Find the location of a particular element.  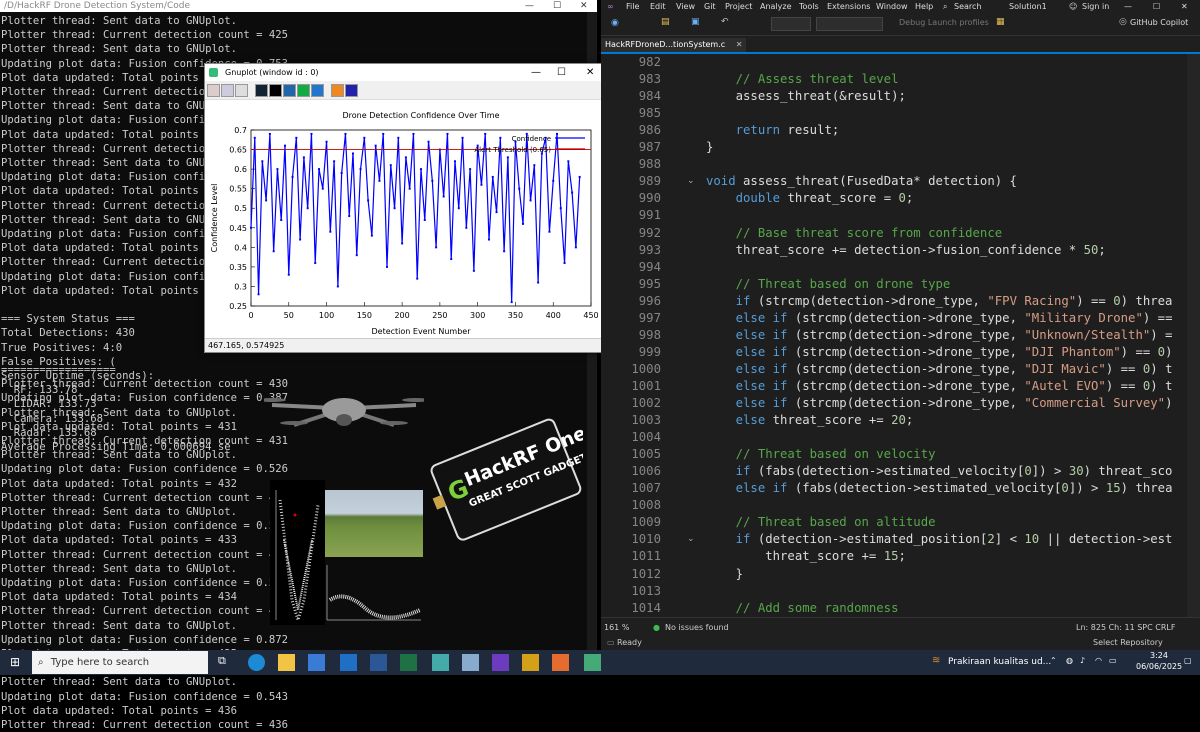

grid-icon is located at coordinates (275, 90).